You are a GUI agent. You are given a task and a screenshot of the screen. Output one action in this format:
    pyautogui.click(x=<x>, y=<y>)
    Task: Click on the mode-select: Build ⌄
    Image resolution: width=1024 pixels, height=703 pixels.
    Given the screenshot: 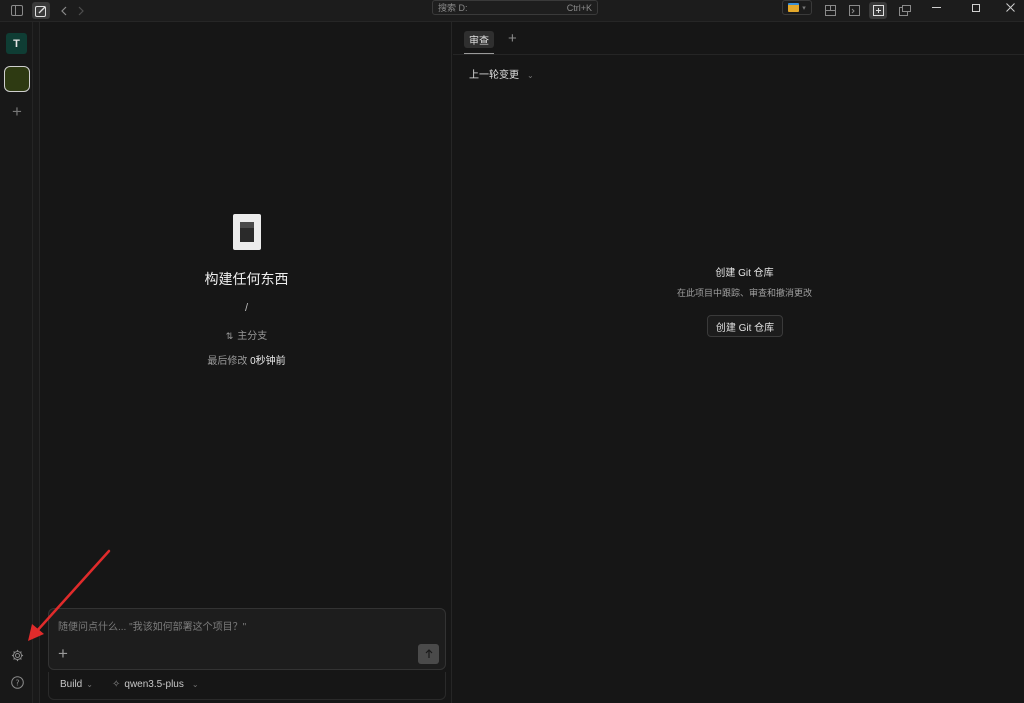 What is the action you would take?
    pyautogui.click(x=76, y=684)
    